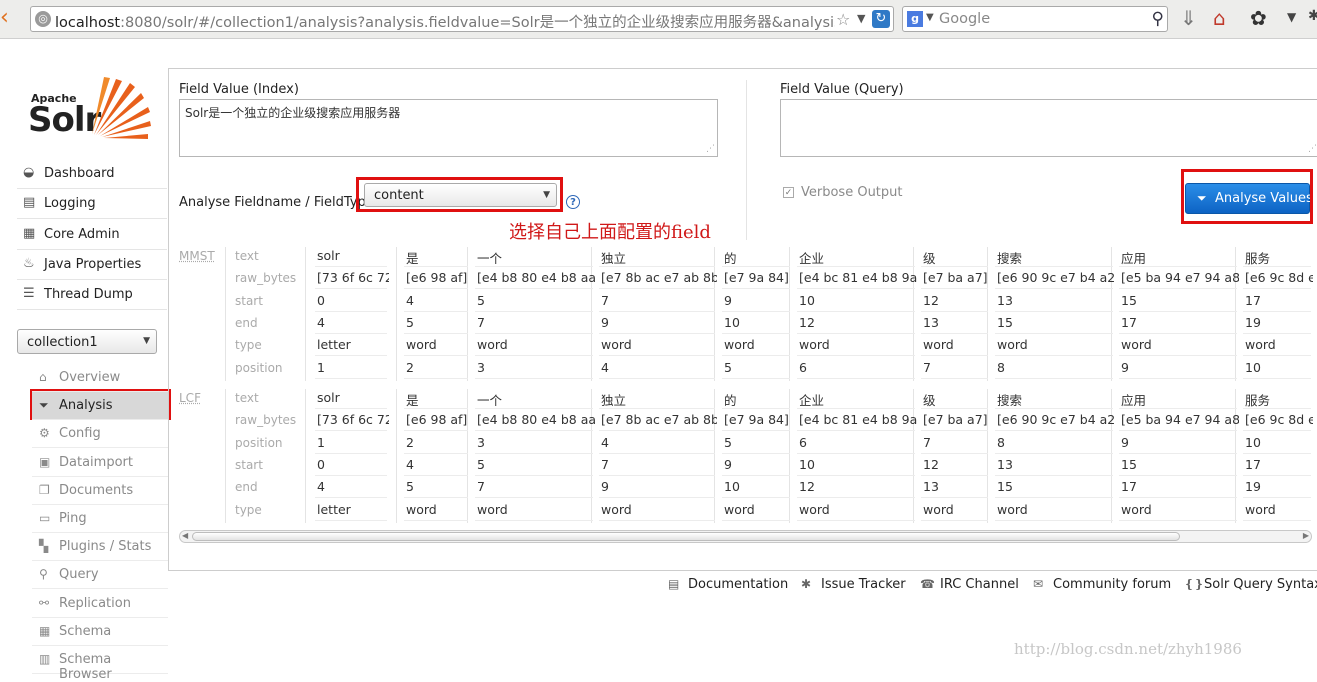 The image size is (1317, 682). What do you see at coordinates (92, 235) in the screenshot?
I see `nav-item-core-admin: ▦ Core Admin` at bounding box center [92, 235].